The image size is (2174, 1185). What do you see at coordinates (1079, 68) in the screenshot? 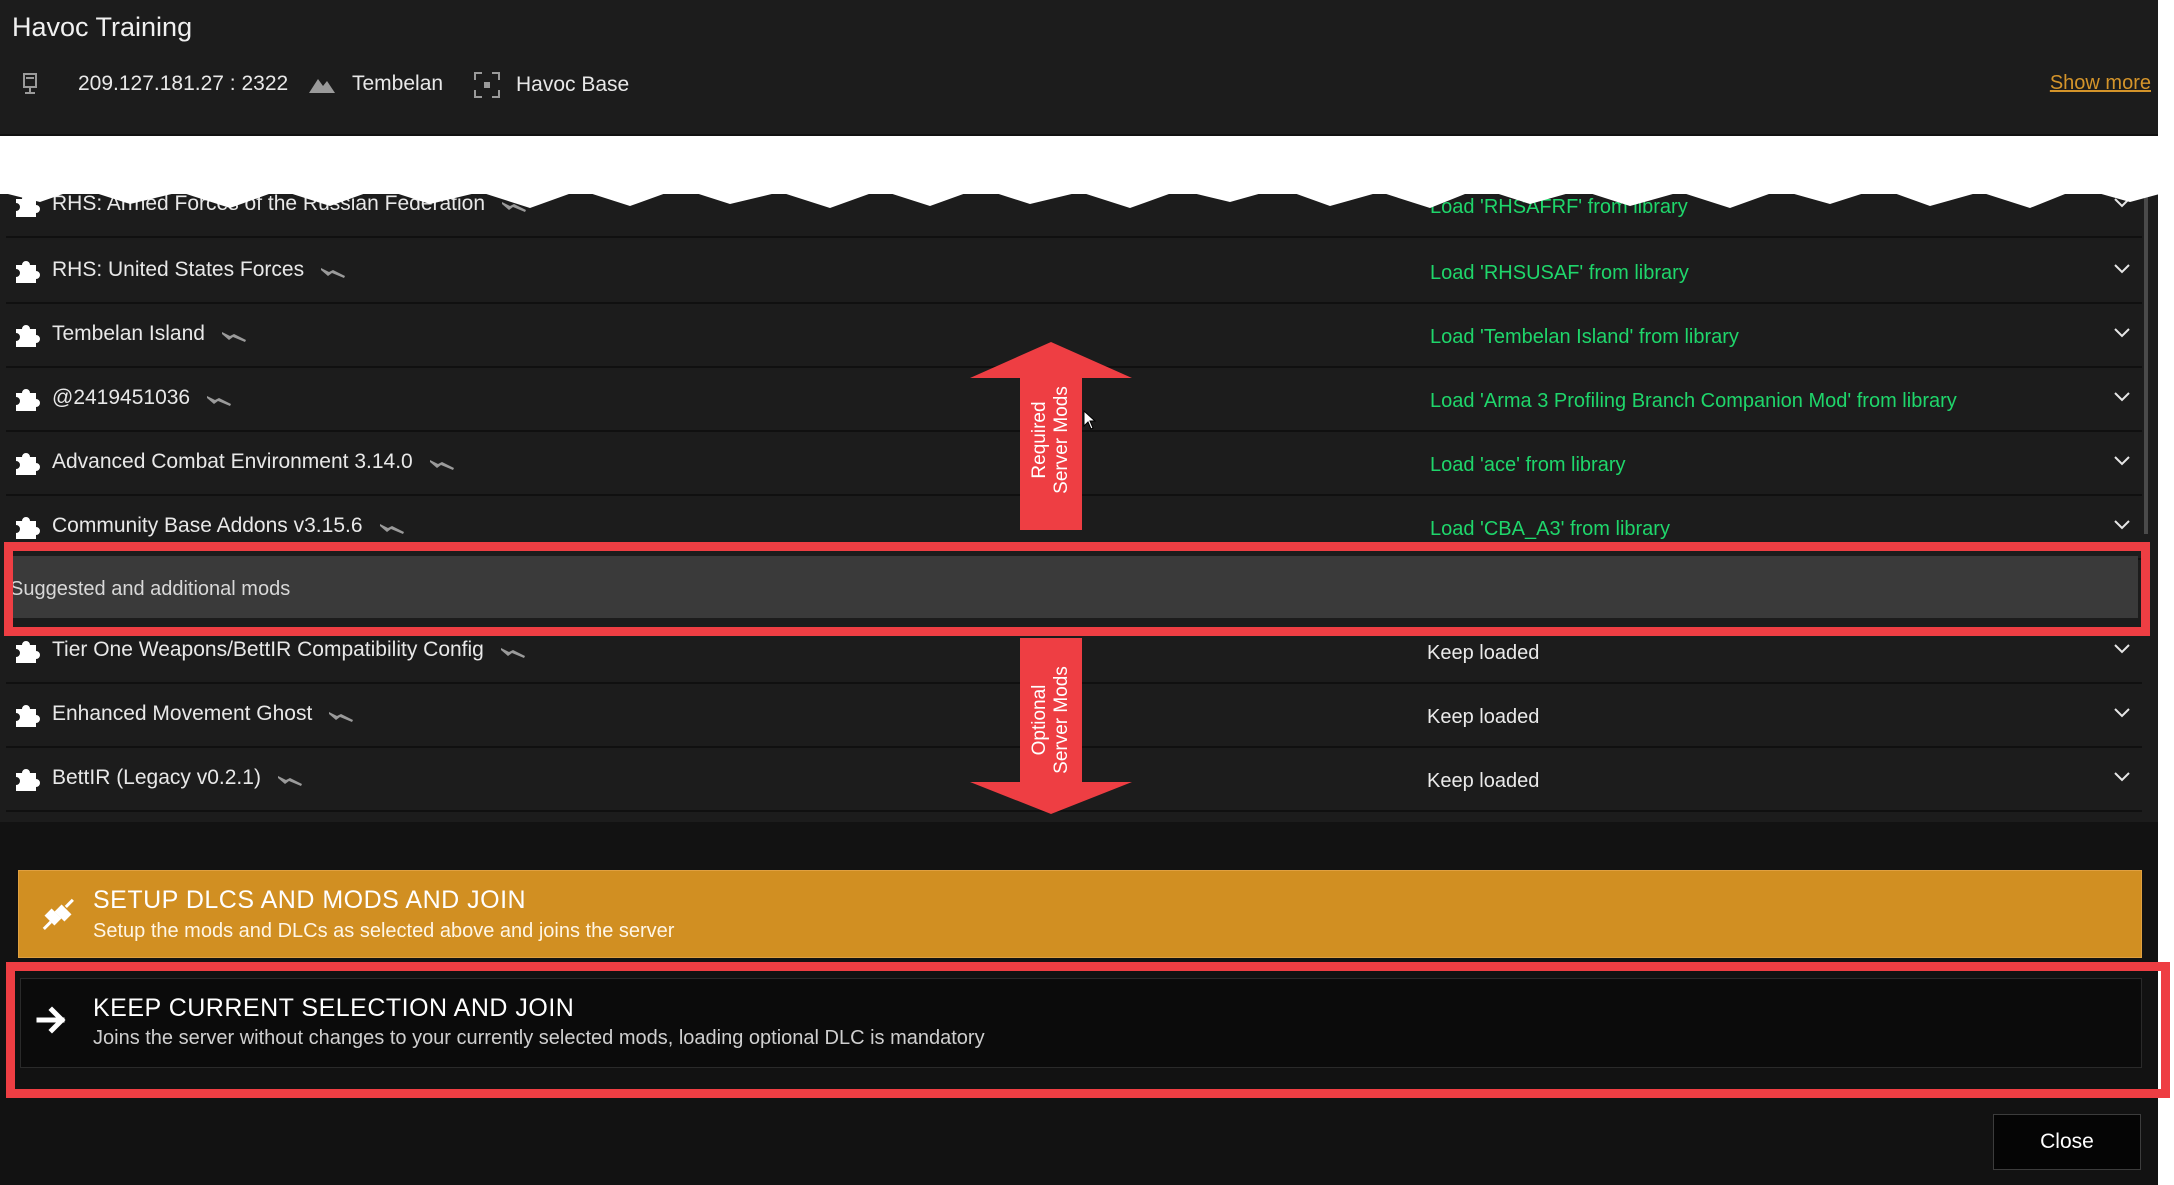
I see `server-header` at bounding box center [1079, 68].